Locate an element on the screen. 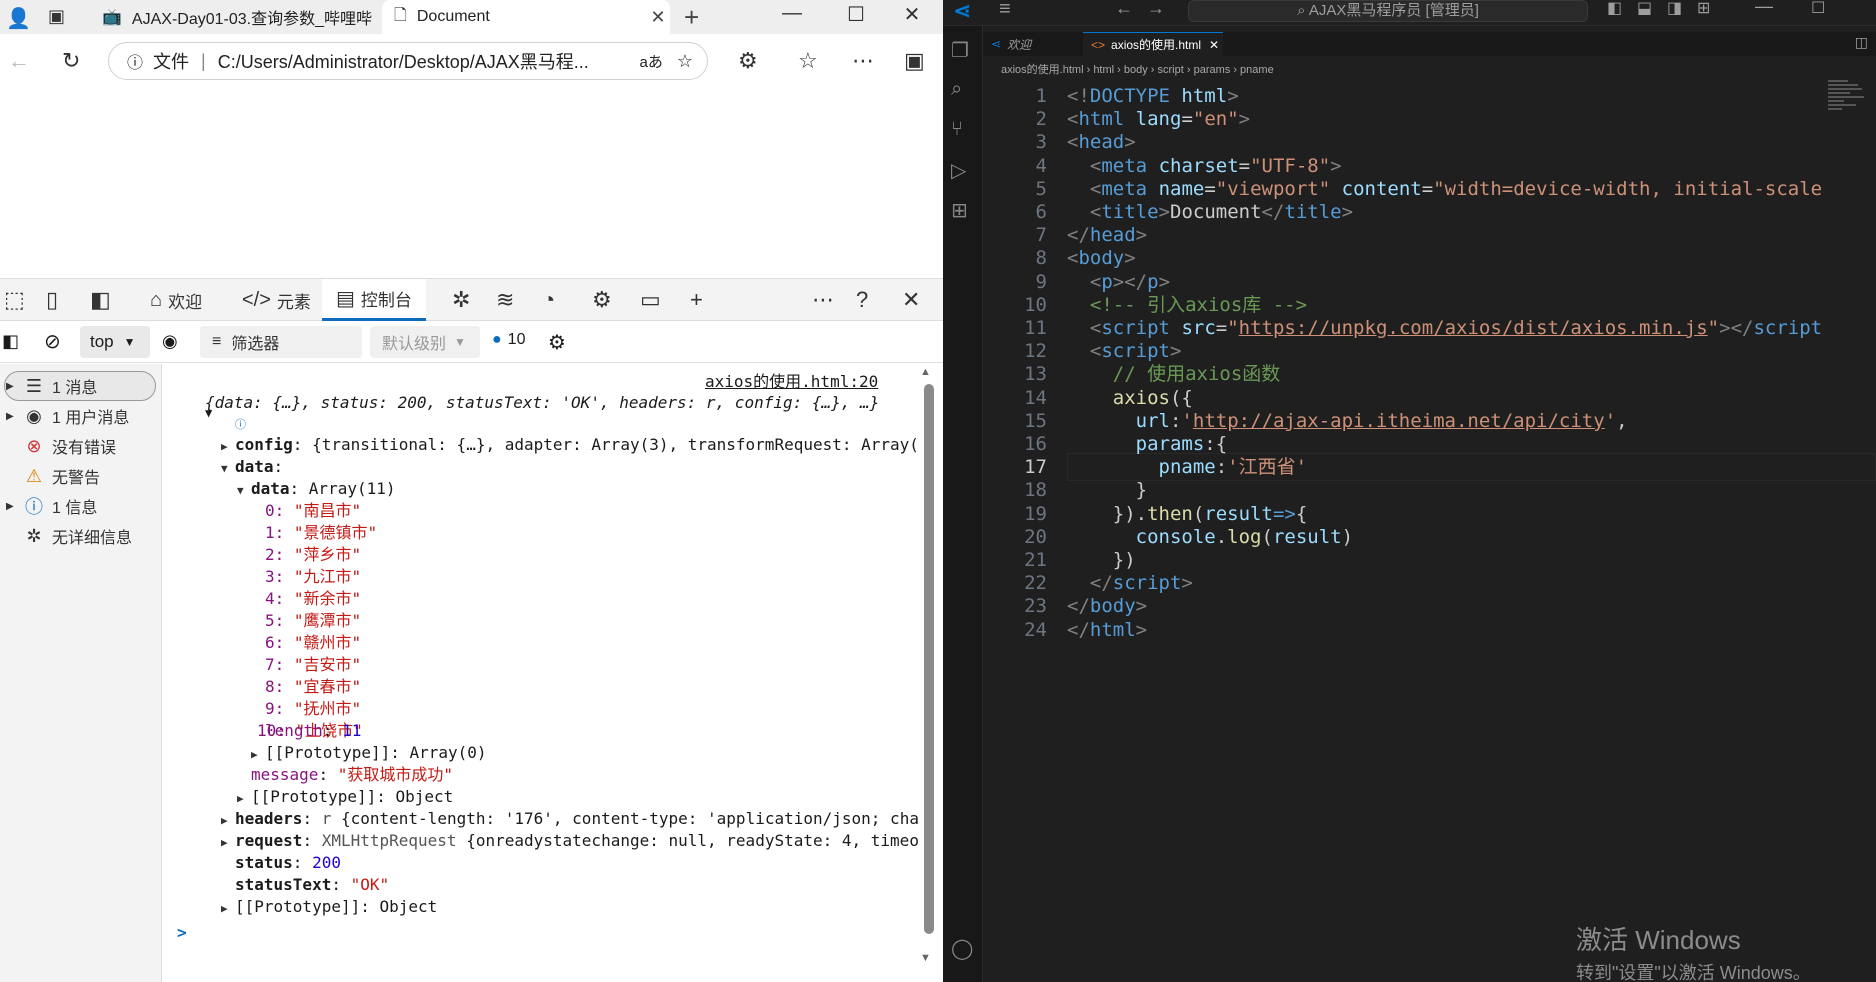  tree-row-prototype-array: ▶ [[Prototype]]: Array(0) is located at coordinates (369, 754).